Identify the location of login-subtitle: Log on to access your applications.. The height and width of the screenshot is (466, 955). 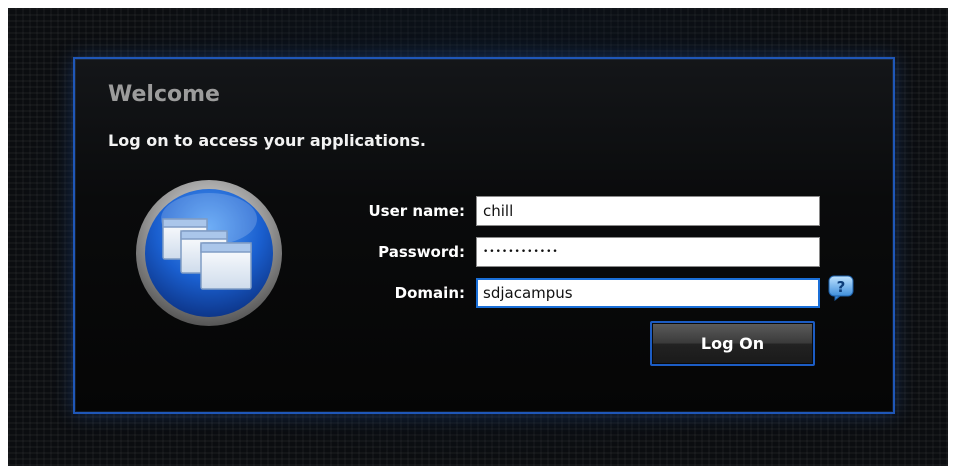
(267, 140).